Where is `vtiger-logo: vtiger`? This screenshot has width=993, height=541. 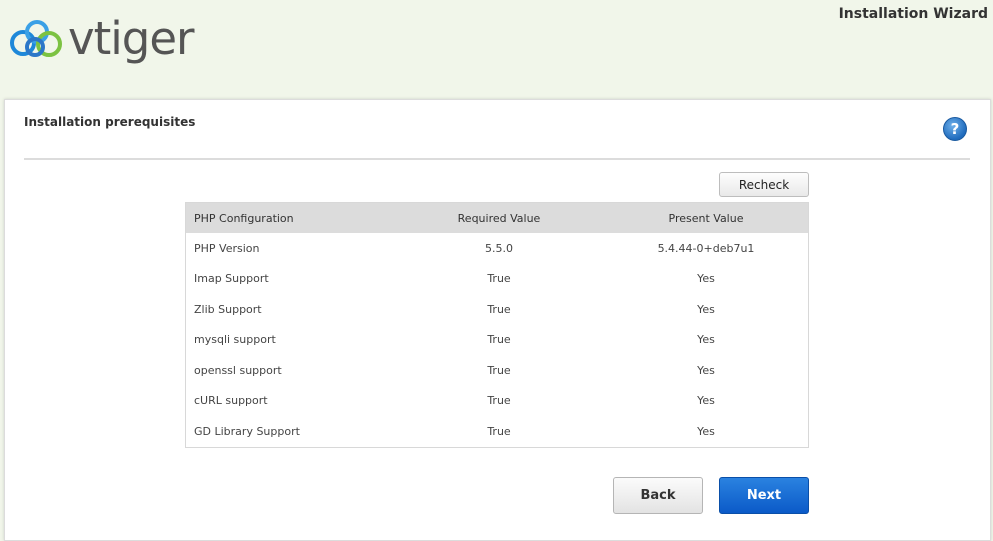 vtiger-logo: vtiger is located at coordinates (101, 38).